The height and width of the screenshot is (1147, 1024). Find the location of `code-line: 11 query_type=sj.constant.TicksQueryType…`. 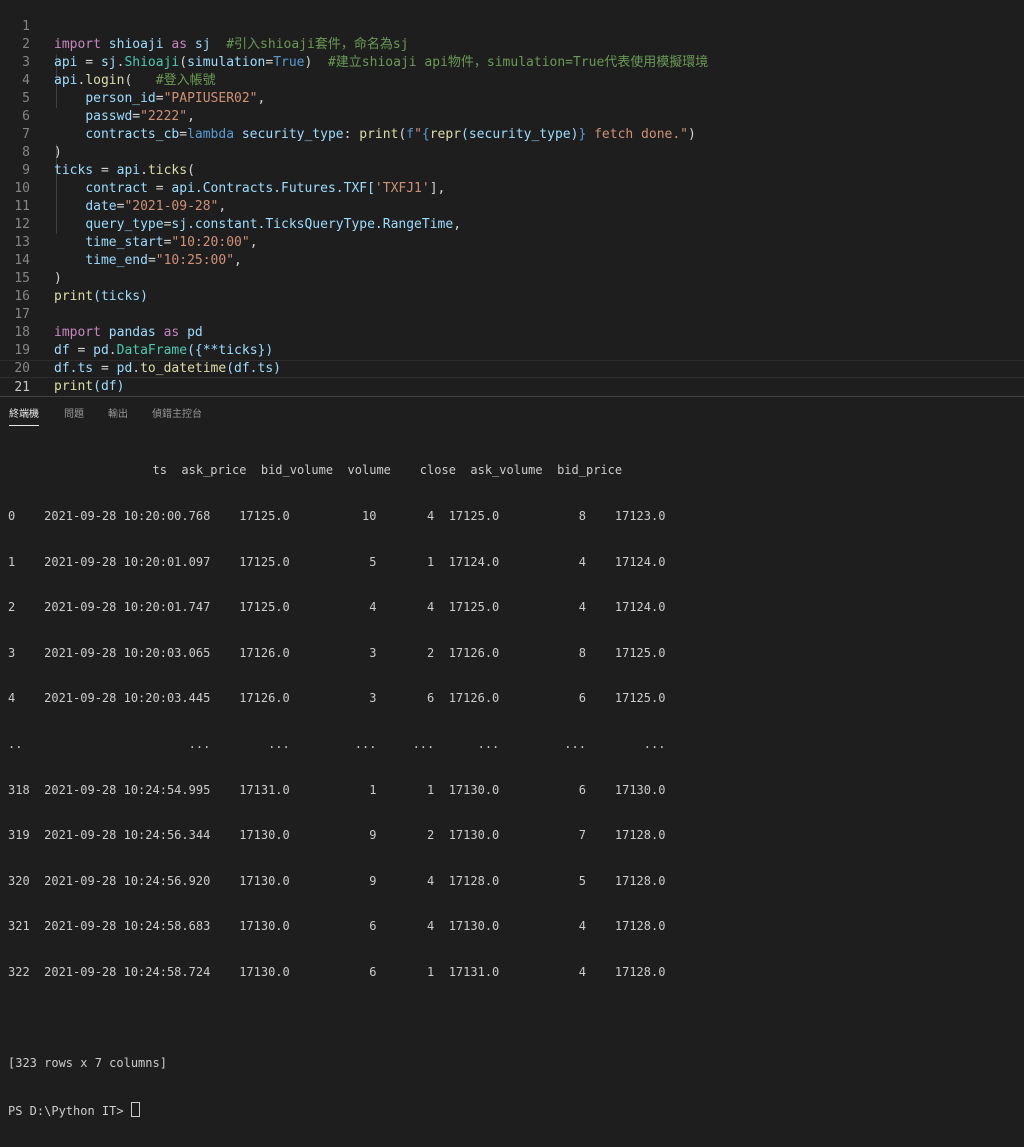

code-line: 11 query_type=sj.constant.TicksQueryType… is located at coordinates (512, 206).